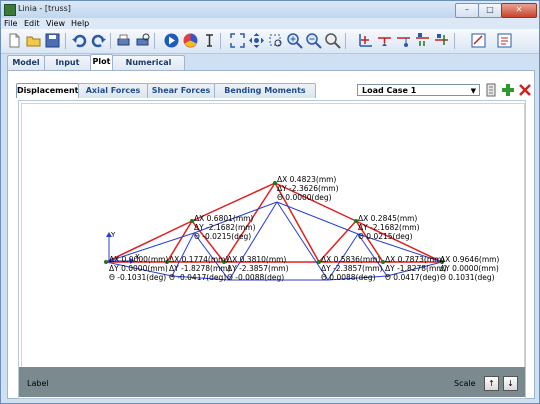 The height and width of the screenshot is (404, 540). Describe the element at coordinates (385, 236) in the screenshot. I see `node-rot-label: Θ 0.0215(deg)` at that location.